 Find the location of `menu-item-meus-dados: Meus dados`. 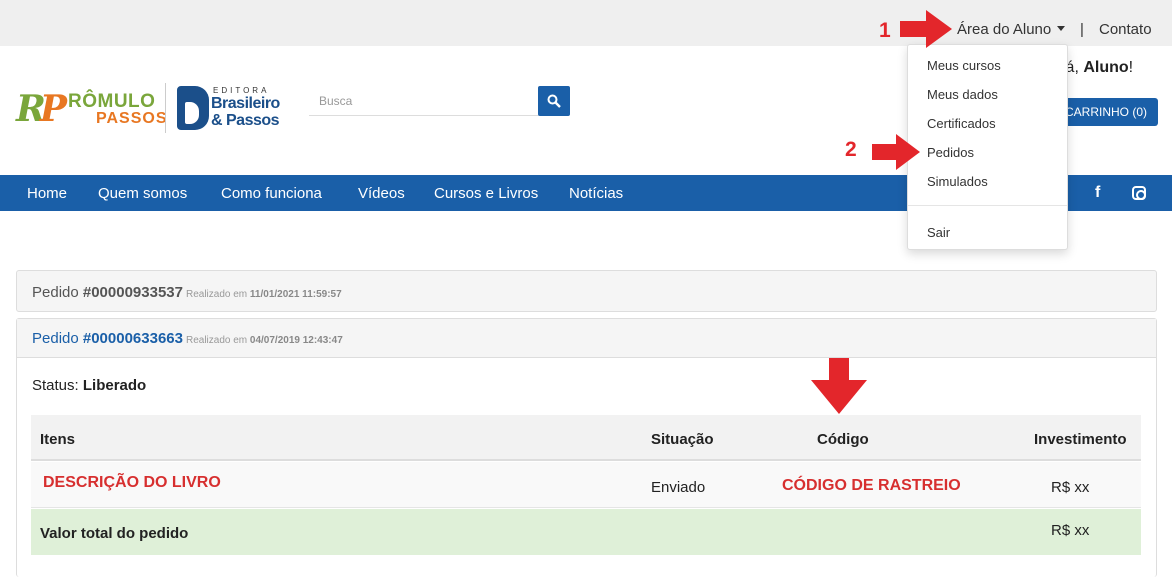

menu-item-meus-dados: Meus dados is located at coordinates (962, 94).